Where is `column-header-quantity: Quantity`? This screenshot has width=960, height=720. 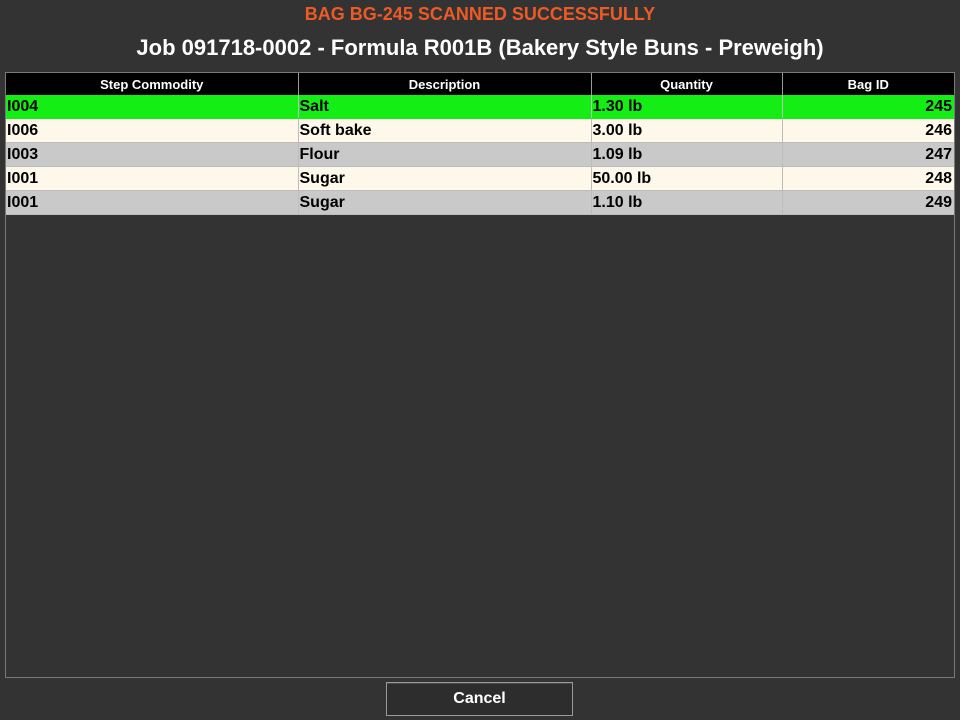
column-header-quantity: Quantity is located at coordinates (687, 84).